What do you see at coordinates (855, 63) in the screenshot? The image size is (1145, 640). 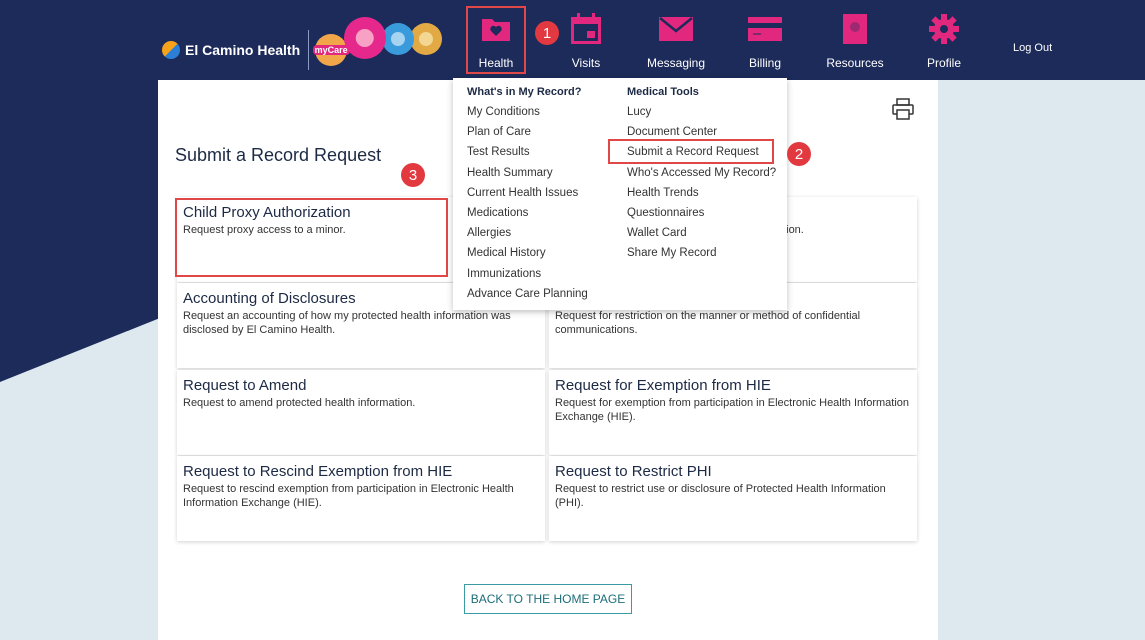 I see `nav-resources-label: Resources` at bounding box center [855, 63].